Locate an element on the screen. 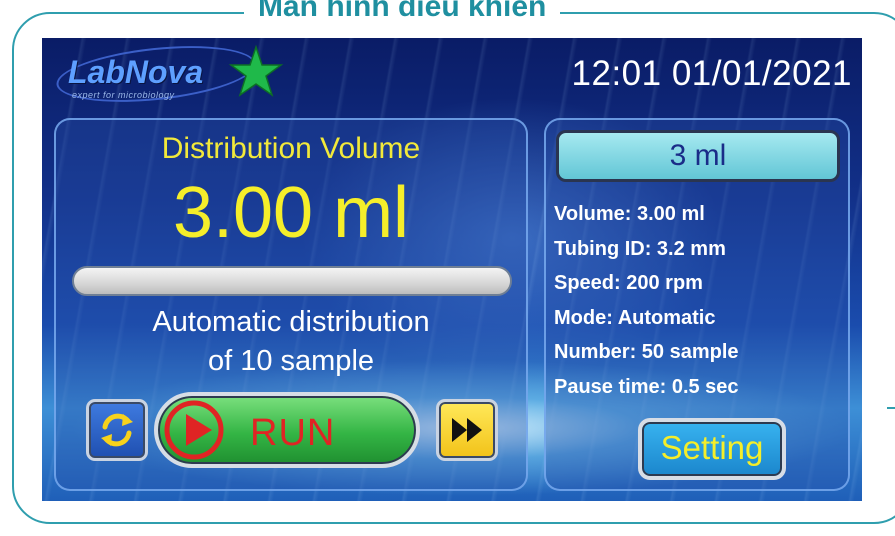 Image resolution: width=895 pixels, height=536 pixels. run-button: RUN is located at coordinates (287, 430).